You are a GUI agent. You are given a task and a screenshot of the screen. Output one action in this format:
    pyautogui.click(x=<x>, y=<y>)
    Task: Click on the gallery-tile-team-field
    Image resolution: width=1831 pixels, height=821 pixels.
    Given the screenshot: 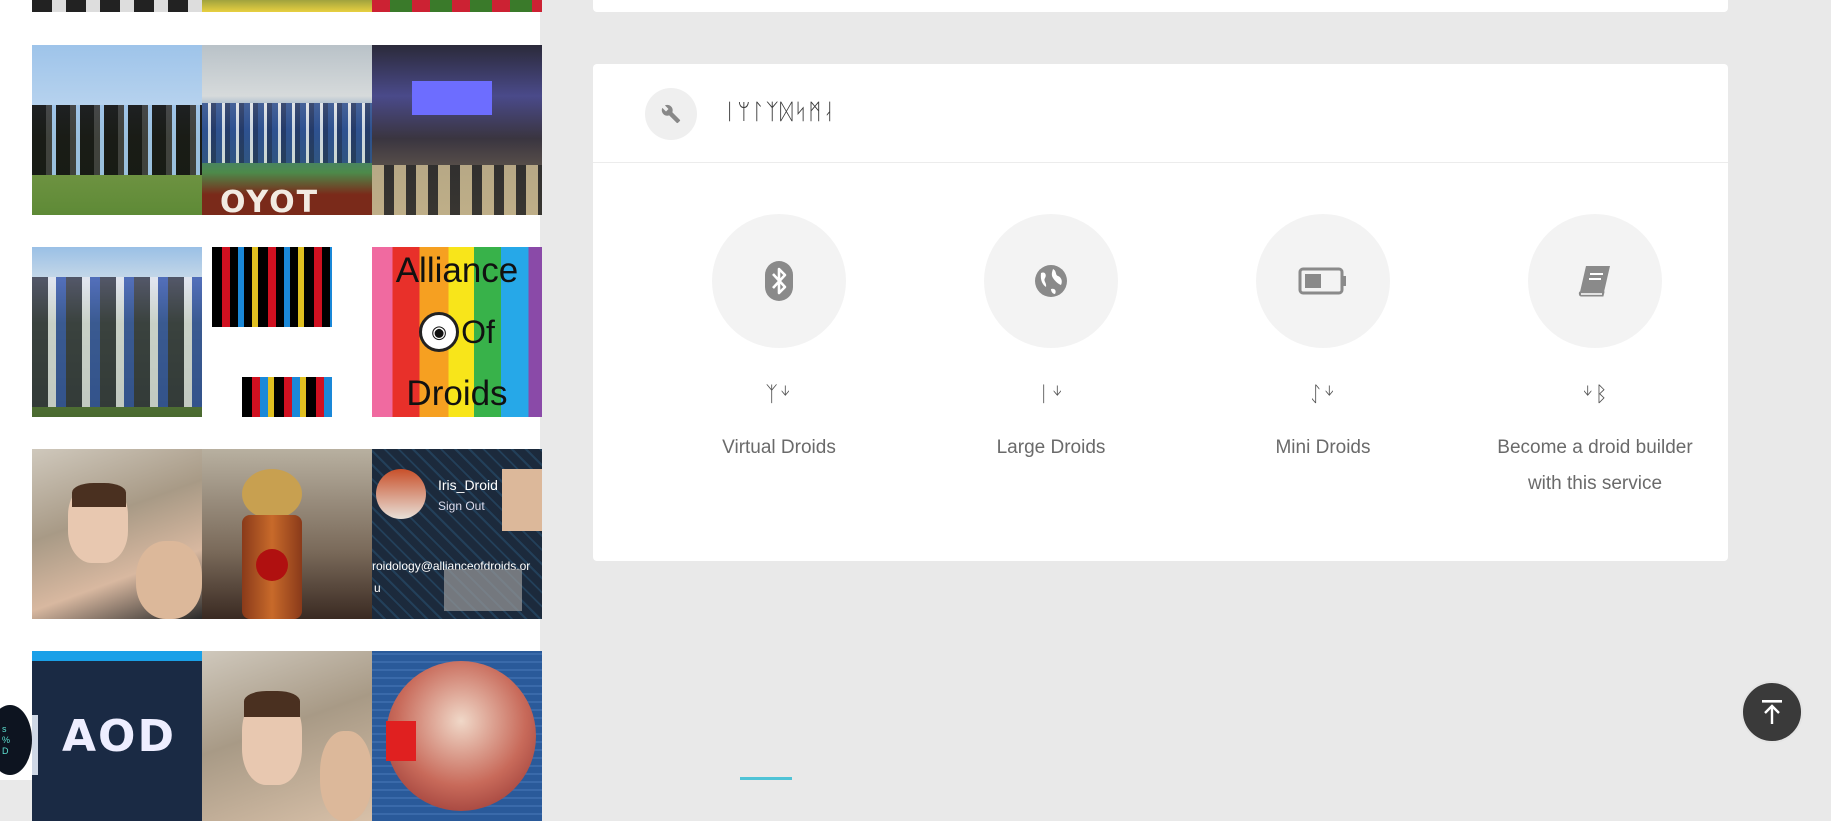 What is the action you would take?
    pyautogui.click(x=117, y=130)
    